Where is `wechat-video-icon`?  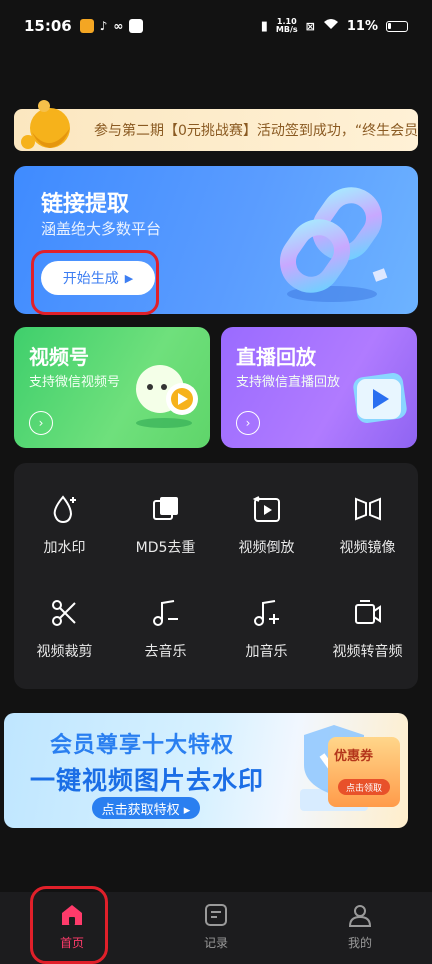
wechat-video-icon is located at coordinates (167, 396).